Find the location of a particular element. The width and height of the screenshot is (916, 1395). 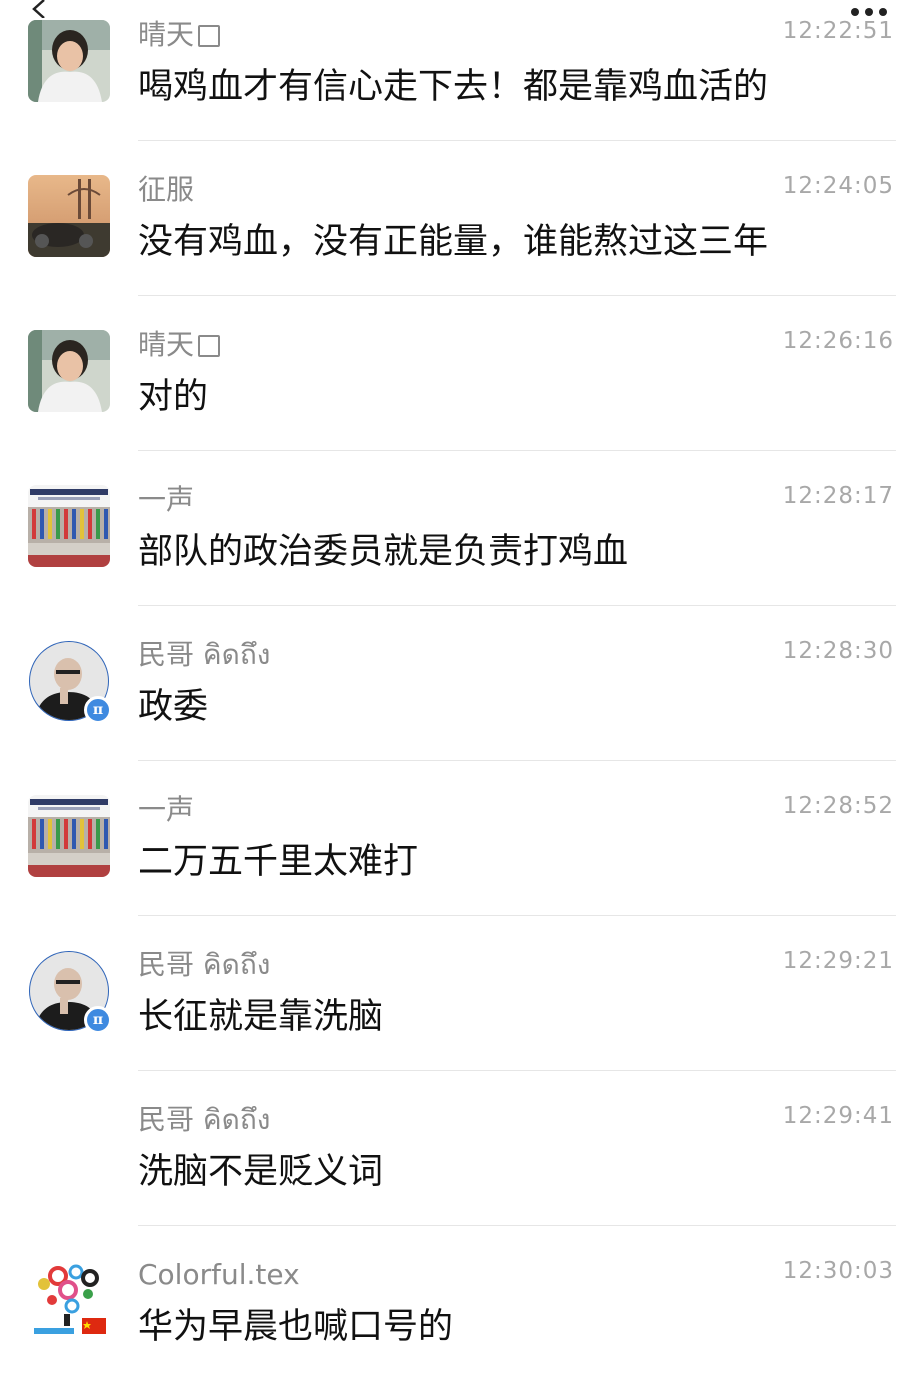

sender-name: 征服 is located at coordinates (166, 189).